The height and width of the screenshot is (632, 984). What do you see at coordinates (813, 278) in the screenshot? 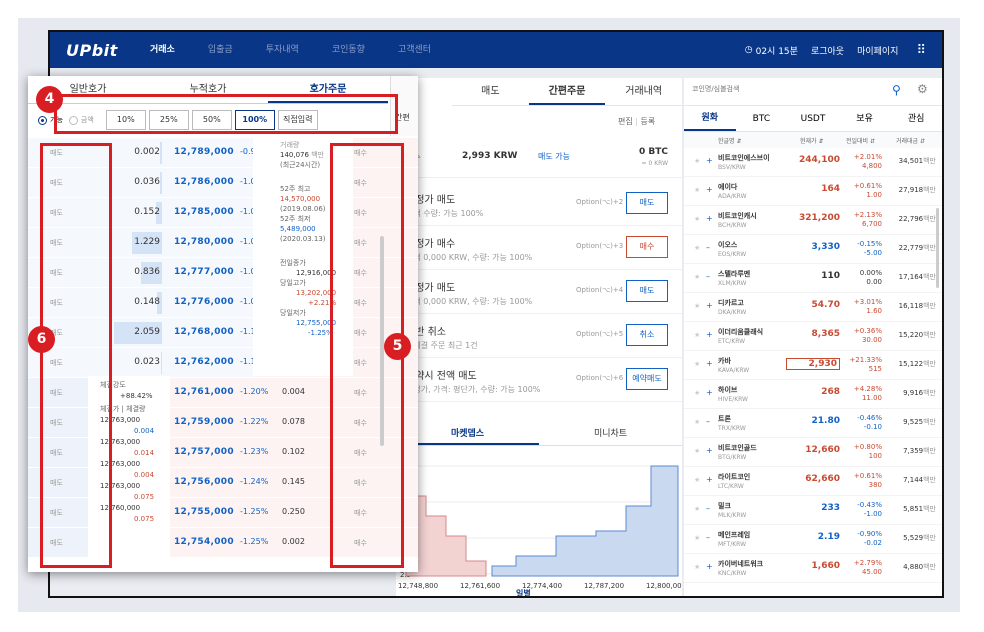
I see `coin-row: ★ – 스텔라루멘 XLM/KRW 110 0.00% 0.00 17,164백만` at bounding box center [813, 278].